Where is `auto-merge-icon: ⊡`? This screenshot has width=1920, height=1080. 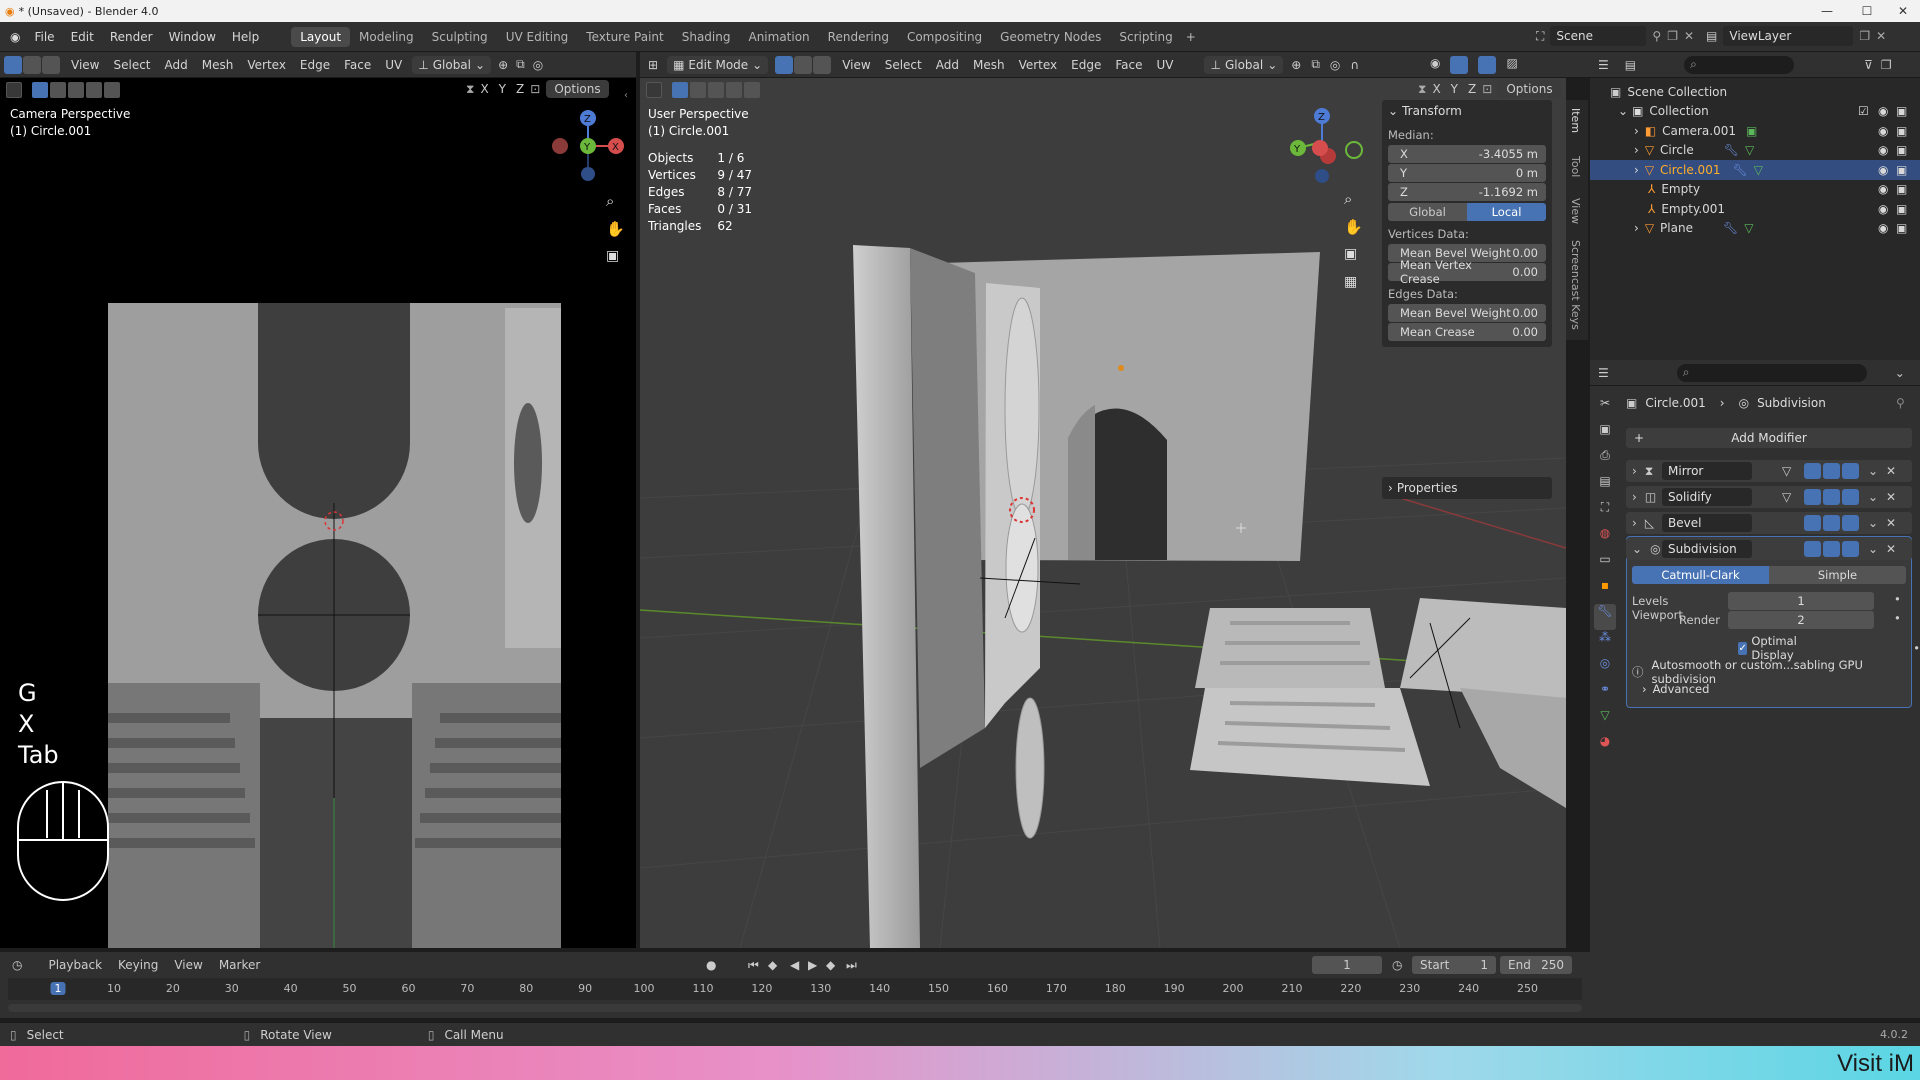 auto-merge-icon: ⊡ is located at coordinates (535, 89).